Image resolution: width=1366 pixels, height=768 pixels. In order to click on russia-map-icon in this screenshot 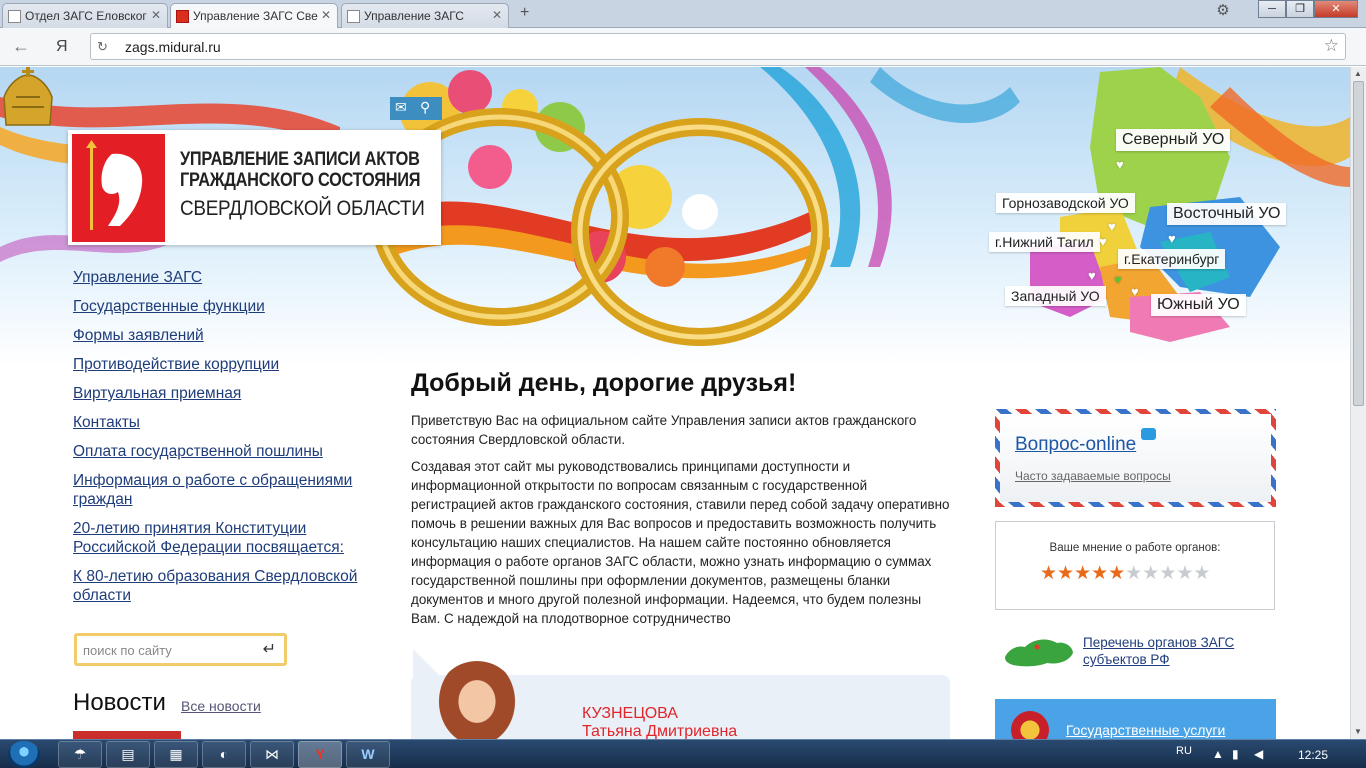, I will do `click(1039, 653)`.